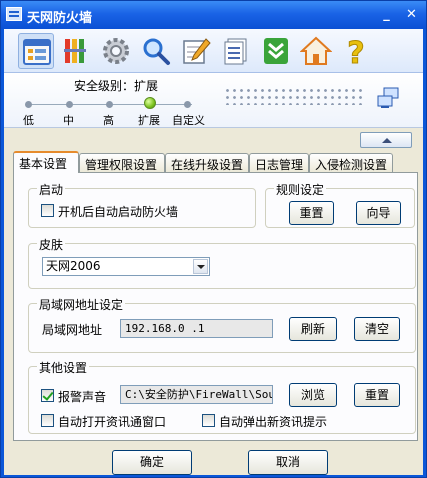  What do you see at coordinates (47, 395) in the screenshot?
I see `alarm-sound-checkbox` at bounding box center [47, 395].